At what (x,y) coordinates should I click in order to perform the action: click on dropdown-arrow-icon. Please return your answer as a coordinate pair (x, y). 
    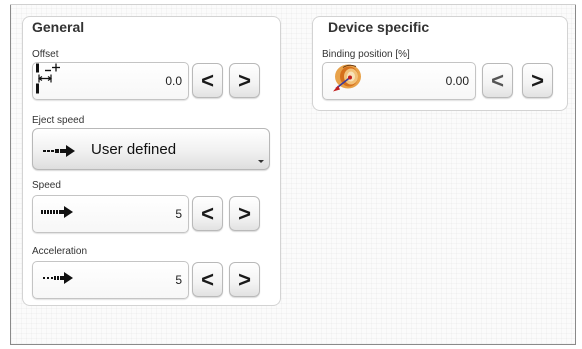
    Looking at the image, I should click on (261, 161).